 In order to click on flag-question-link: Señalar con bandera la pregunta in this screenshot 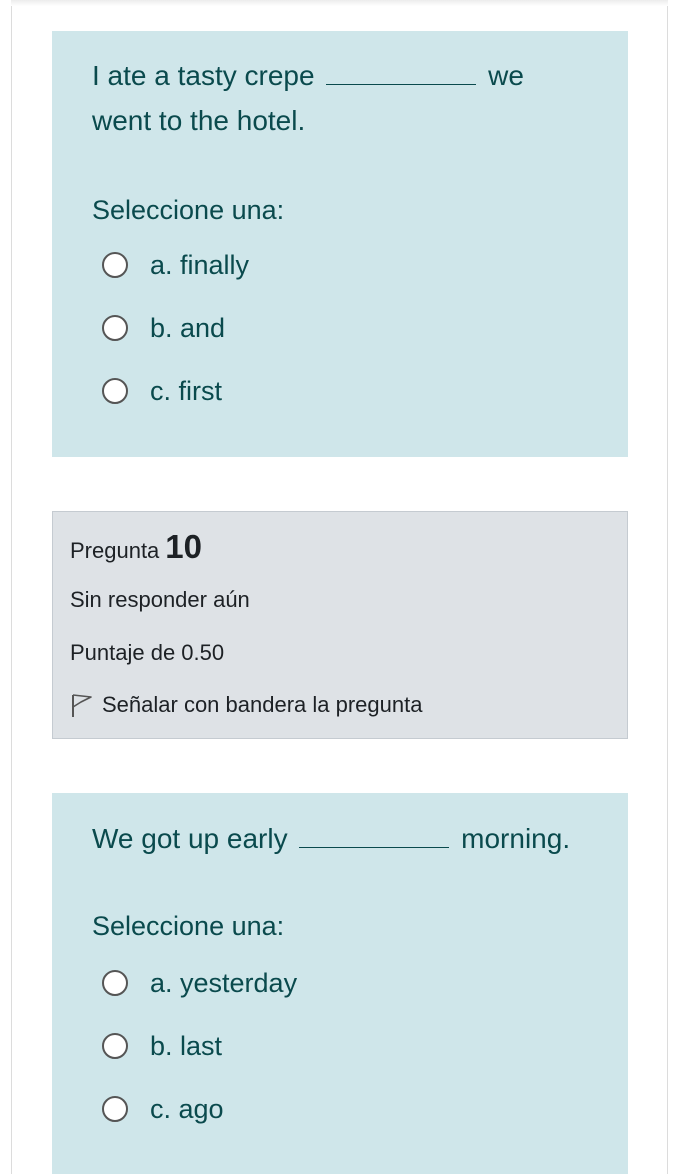, I will do `click(246, 705)`.